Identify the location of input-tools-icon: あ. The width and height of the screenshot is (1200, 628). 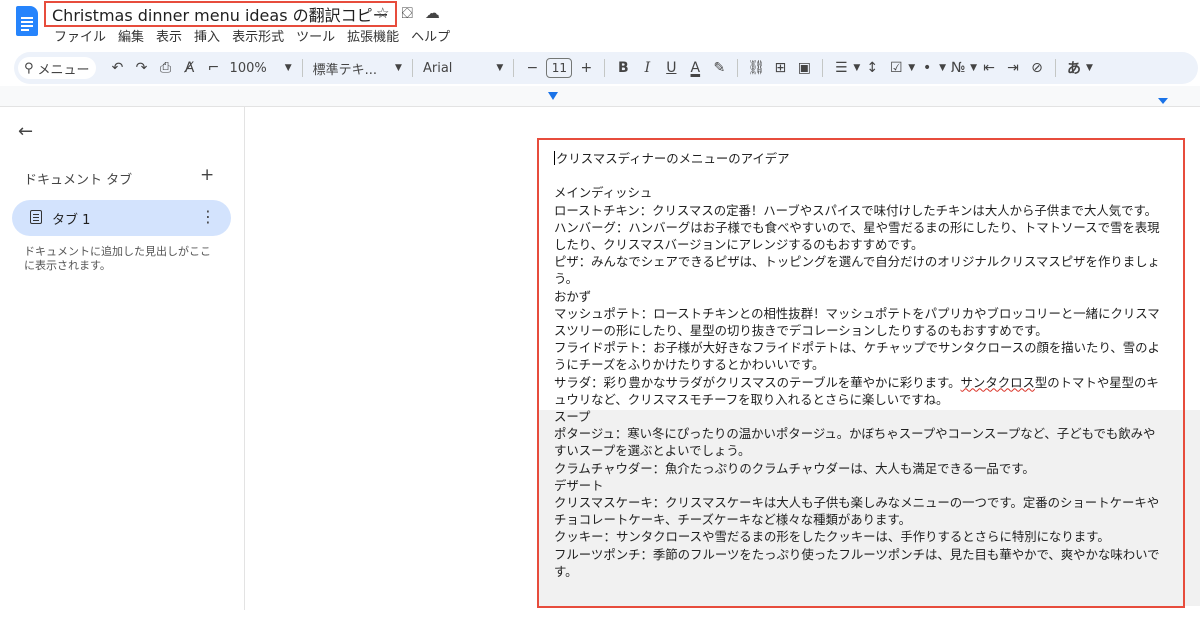
(1074, 68).